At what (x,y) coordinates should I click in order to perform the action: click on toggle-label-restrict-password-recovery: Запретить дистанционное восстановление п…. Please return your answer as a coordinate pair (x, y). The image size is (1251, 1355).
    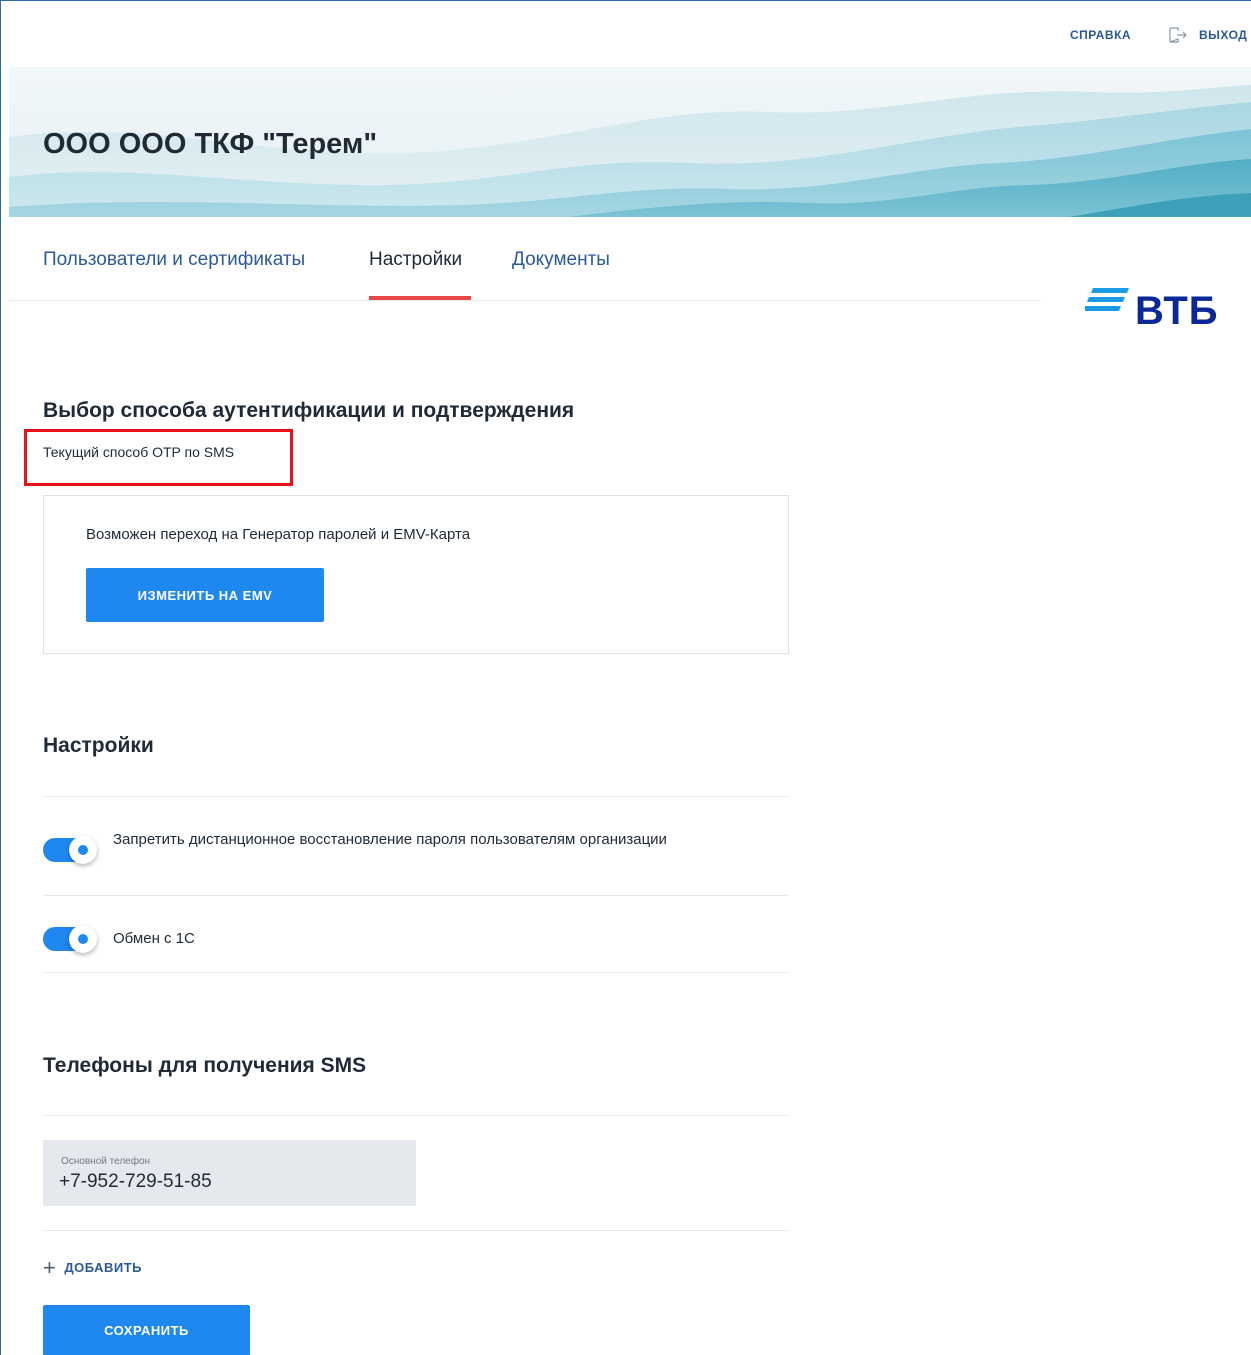
    Looking at the image, I should click on (390, 839).